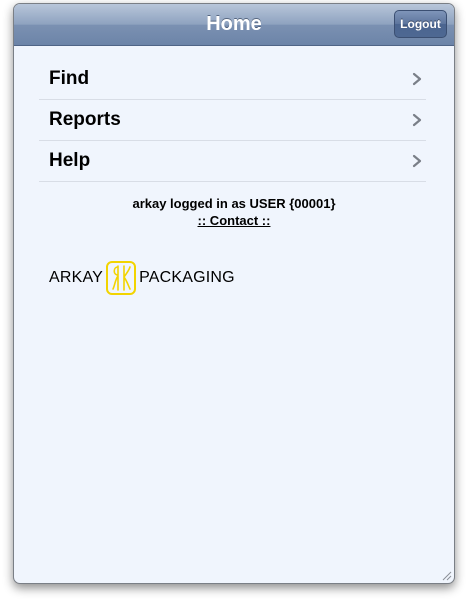 The image size is (466, 606). What do you see at coordinates (234, 203) in the screenshot?
I see `login-status-text: arkay logged in as USER {00001}` at bounding box center [234, 203].